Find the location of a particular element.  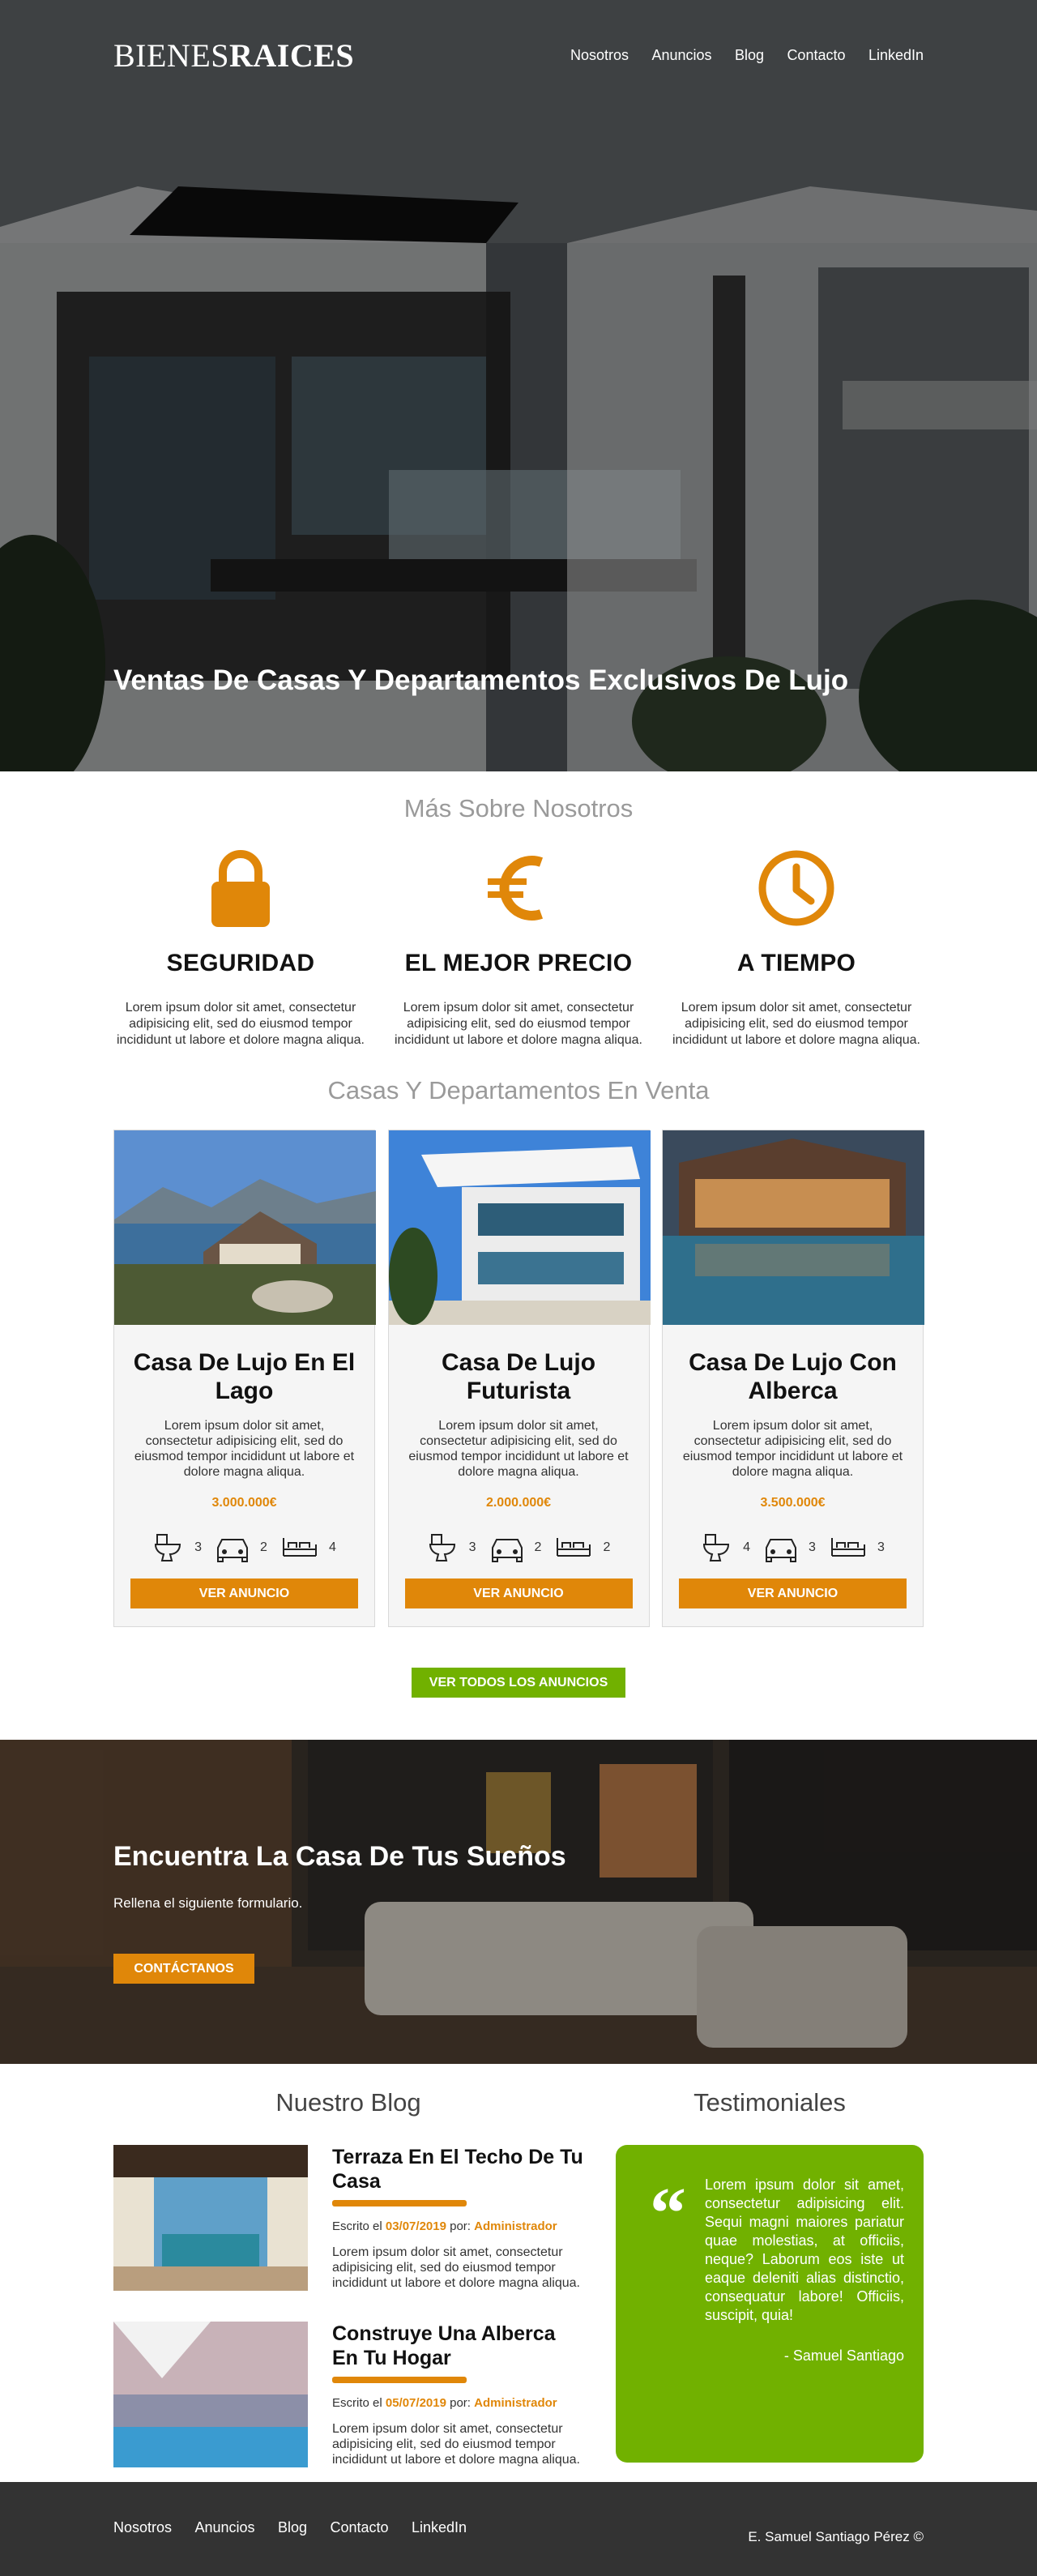

parking-count: 3 is located at coordinates (812, 1547).